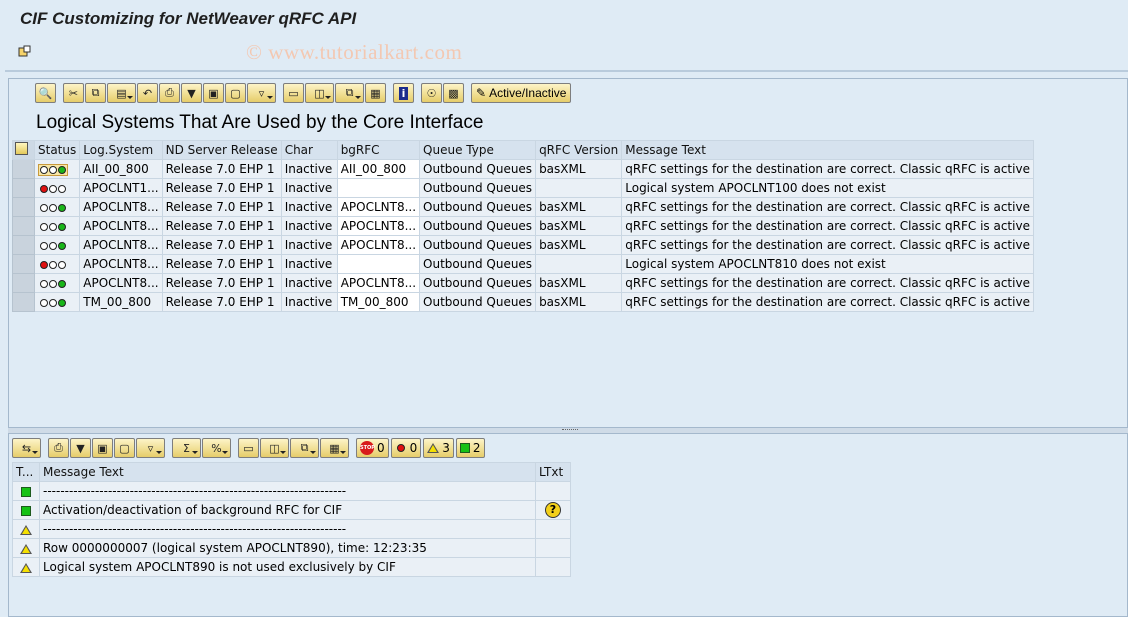 Image resolution: width=1128 pixels, height=617 pixels. What do you see at coordinates (378, 150) in the screenshot?
I see `col-header-bgrfc: bgRFC` at bounding box center [378, 150].